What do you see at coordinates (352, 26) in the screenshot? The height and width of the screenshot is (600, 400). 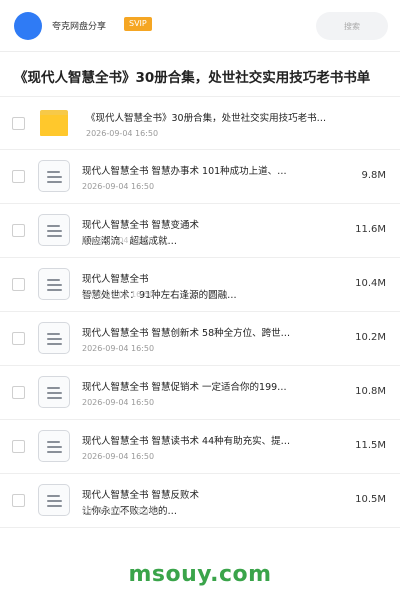 I see `search-input` at bounding box center [352, 26].